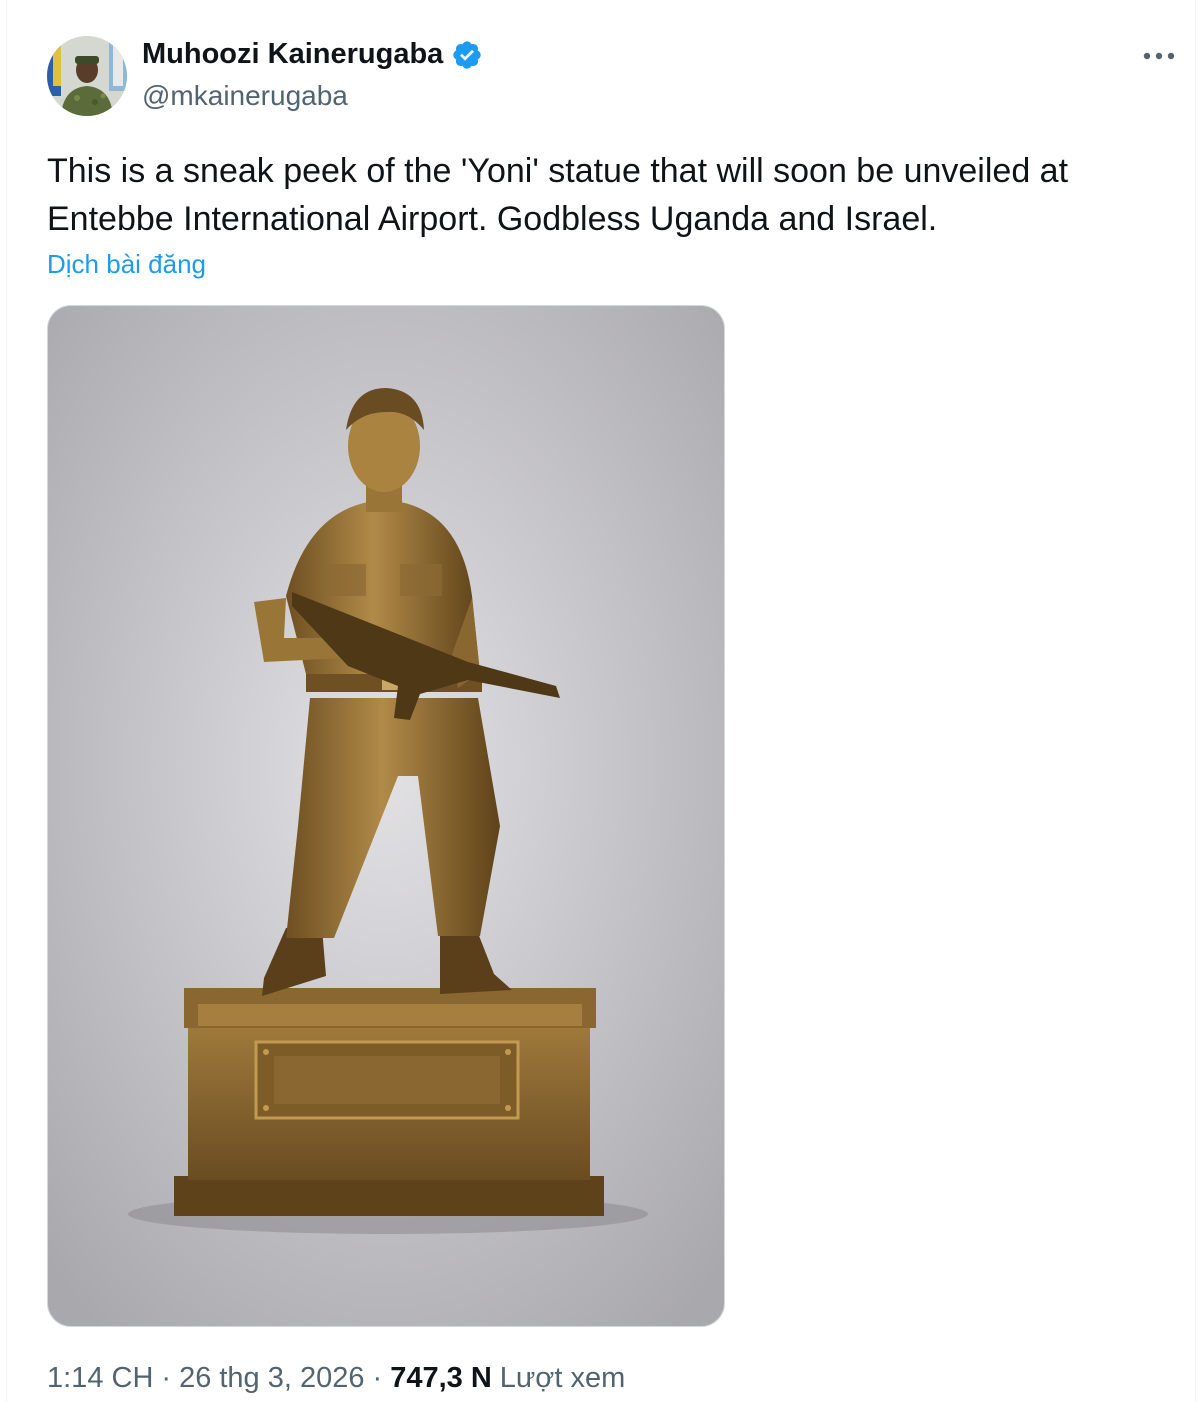 This screenshot has width=1202, height=1402. What do you see at coordinates (292, 54) in the screenshot?
I see `author-display-name: Muhoozi Kainerugaba` at bounding box center [292, 54].